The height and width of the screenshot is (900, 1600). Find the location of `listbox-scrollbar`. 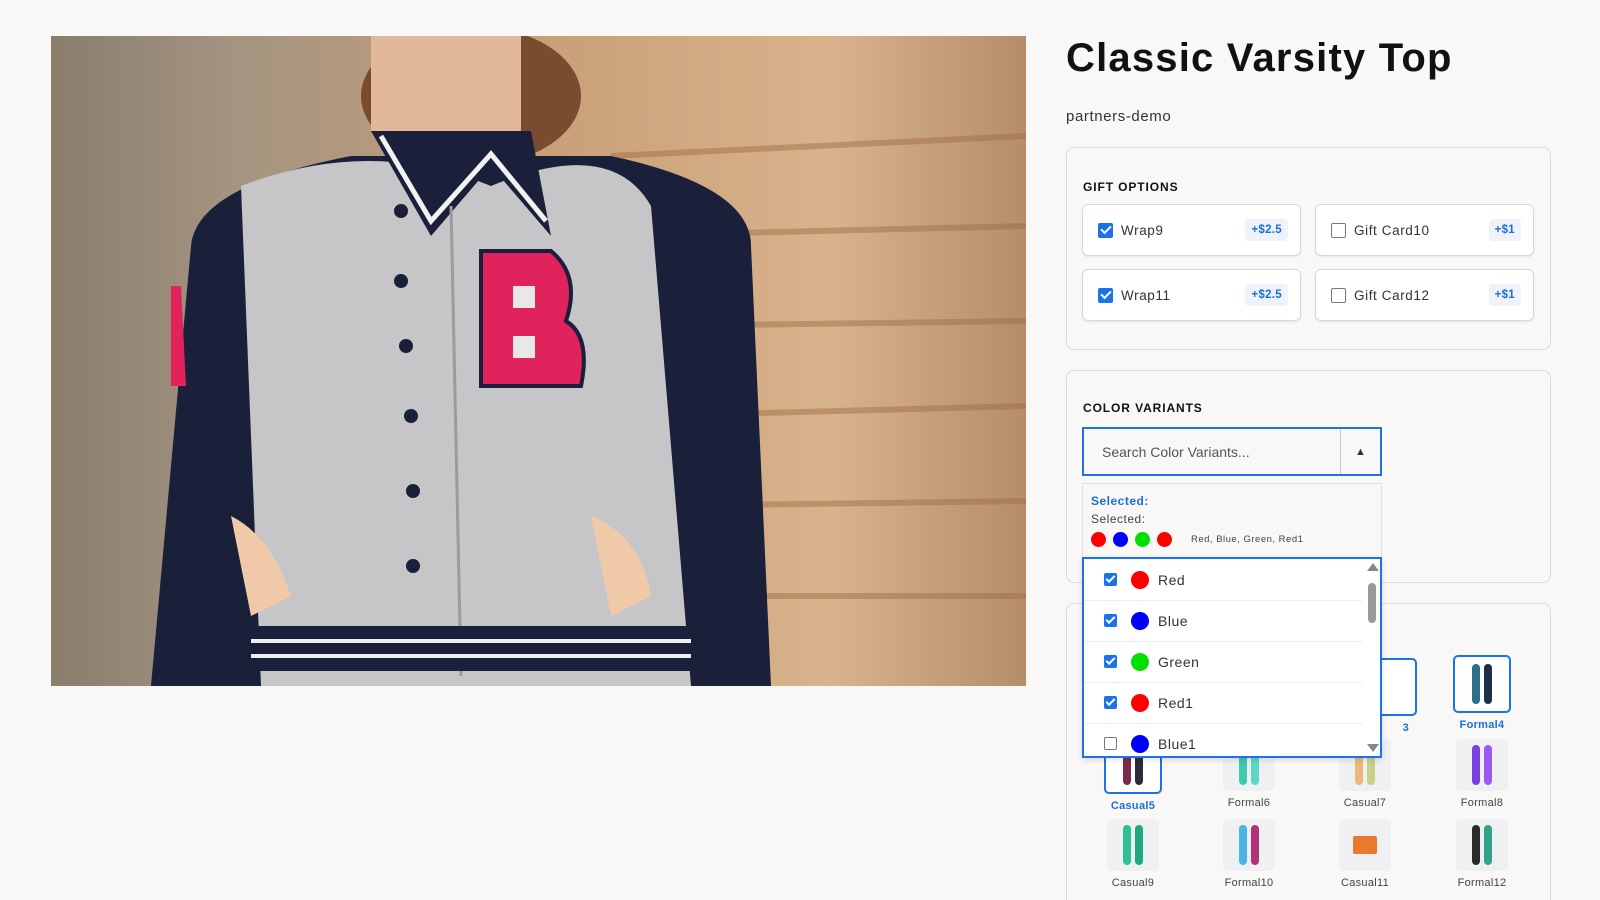

listbox-scrollbar is located at coordinates (1372, 657).